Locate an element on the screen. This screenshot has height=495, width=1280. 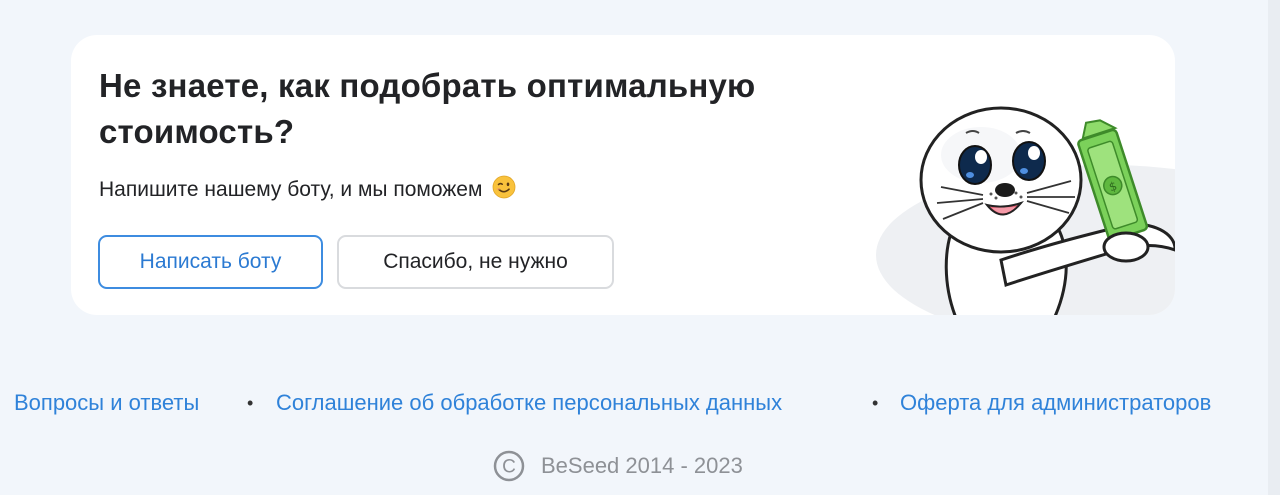
seal-mascot-illustration: $ is located at coordinates (1025, 210).